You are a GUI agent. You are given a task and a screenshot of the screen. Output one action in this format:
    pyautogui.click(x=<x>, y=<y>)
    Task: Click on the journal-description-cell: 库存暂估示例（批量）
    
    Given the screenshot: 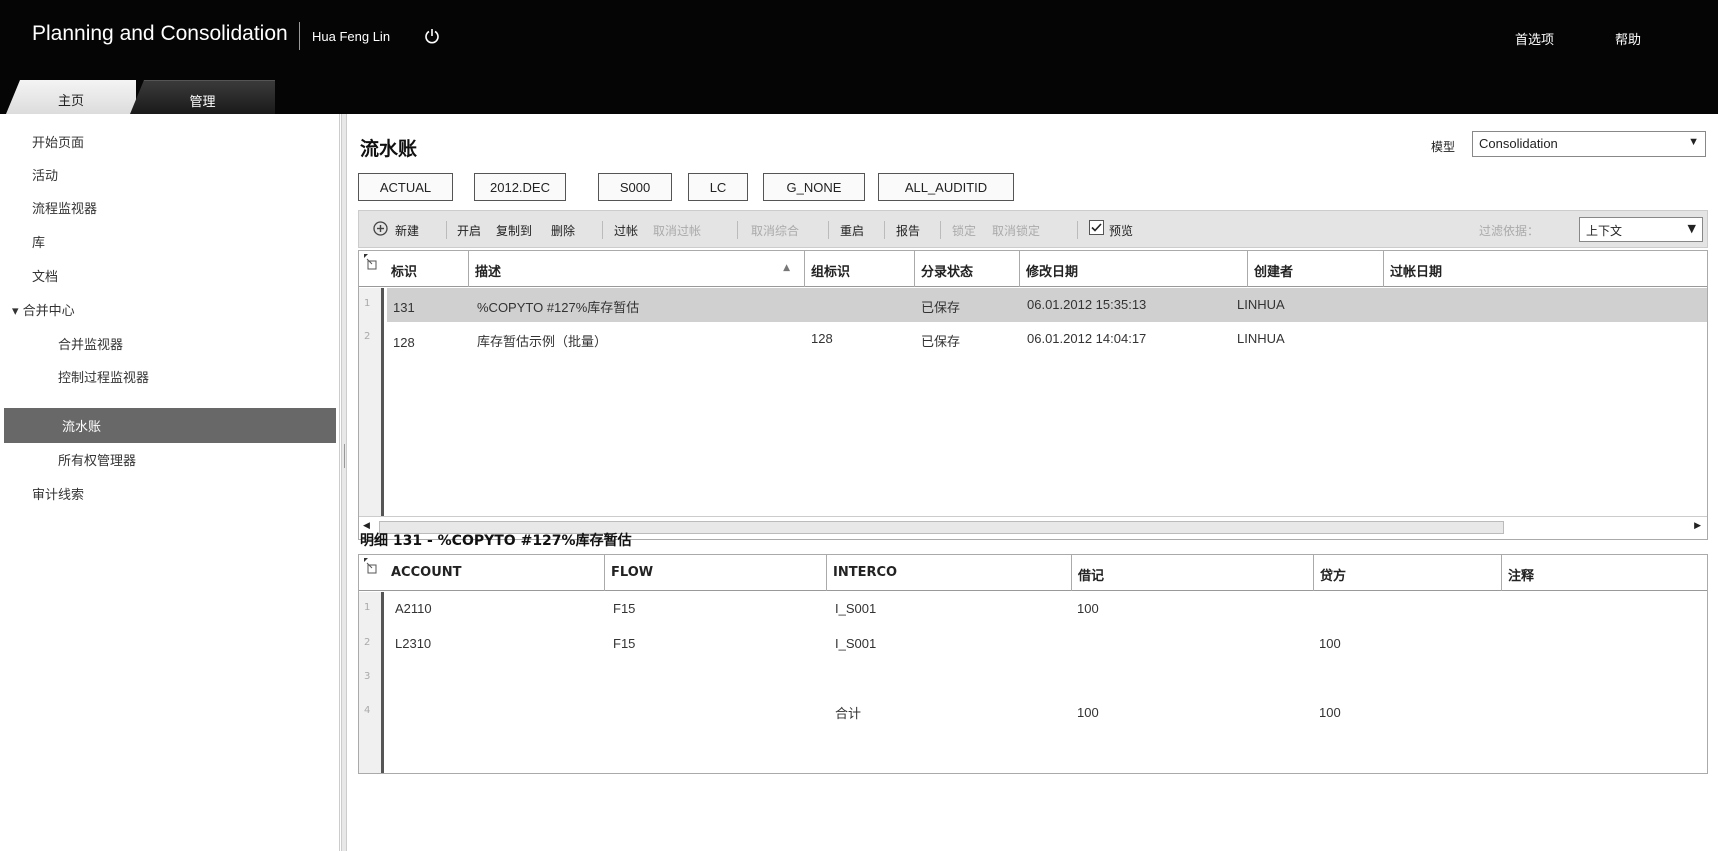 What is the action you would take?
    pyautogui.click(x=542, y=340)
    